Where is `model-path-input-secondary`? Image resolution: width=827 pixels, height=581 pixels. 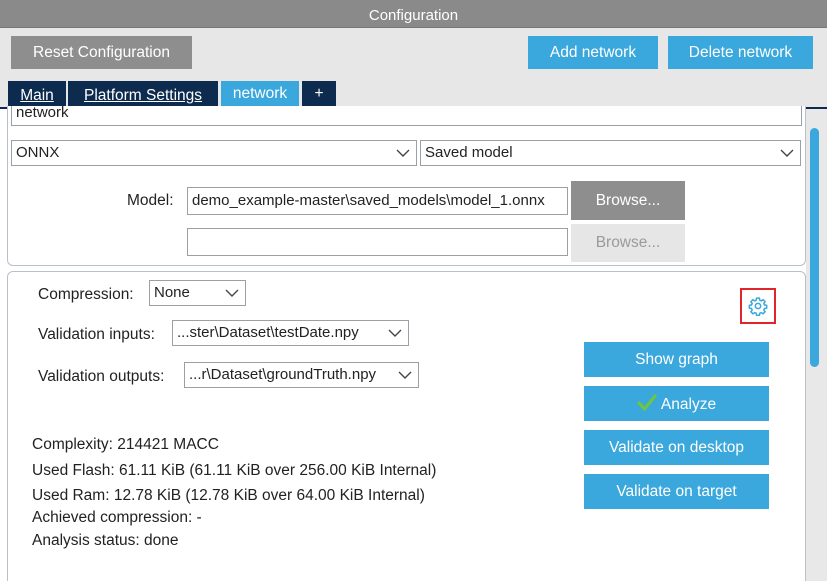
model-path-input-secondary is located at coordinates (377, 242).